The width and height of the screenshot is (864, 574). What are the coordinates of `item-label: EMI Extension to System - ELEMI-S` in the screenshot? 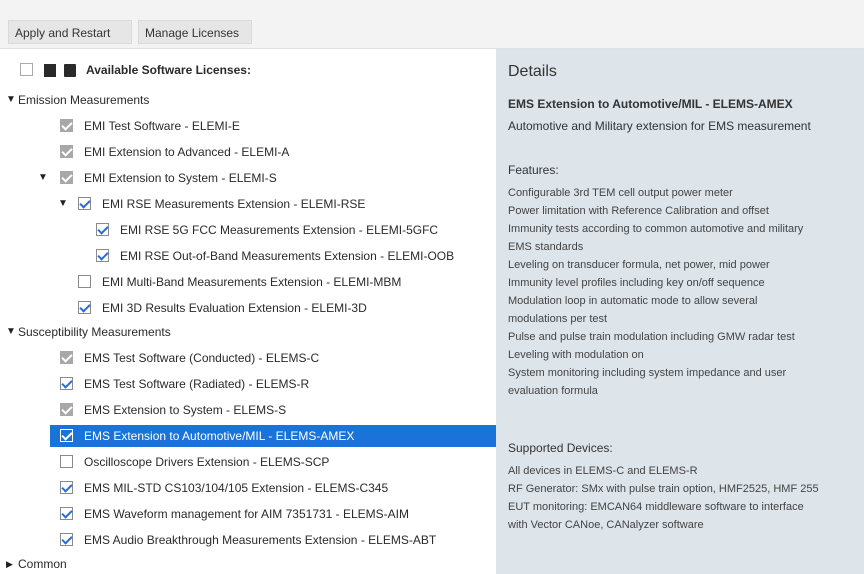 It's located at (180, 178).